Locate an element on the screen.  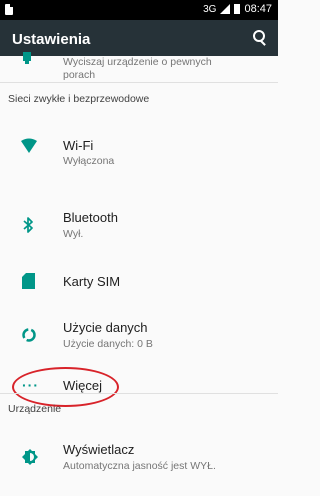
list-item-title: Bluetooth is located at coordinates (90, 217).